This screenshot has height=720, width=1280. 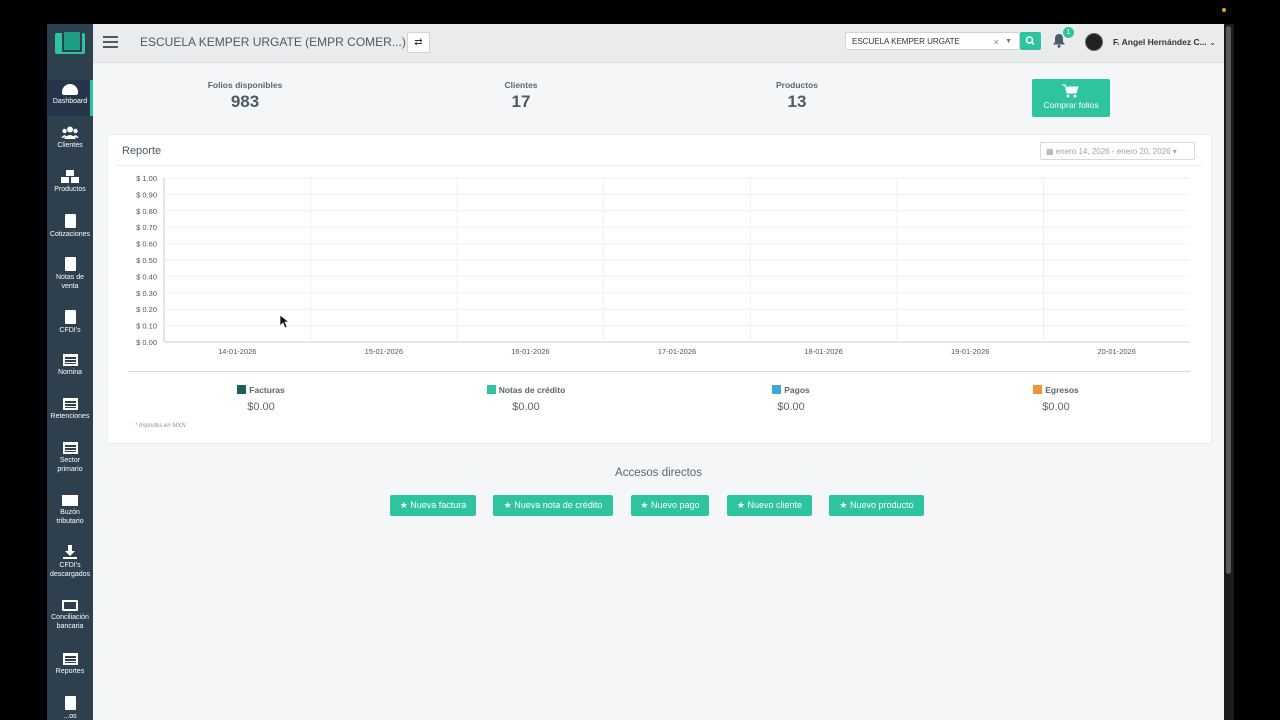 I want to click on window-indicator-dot, so click(x=1224, y=10).